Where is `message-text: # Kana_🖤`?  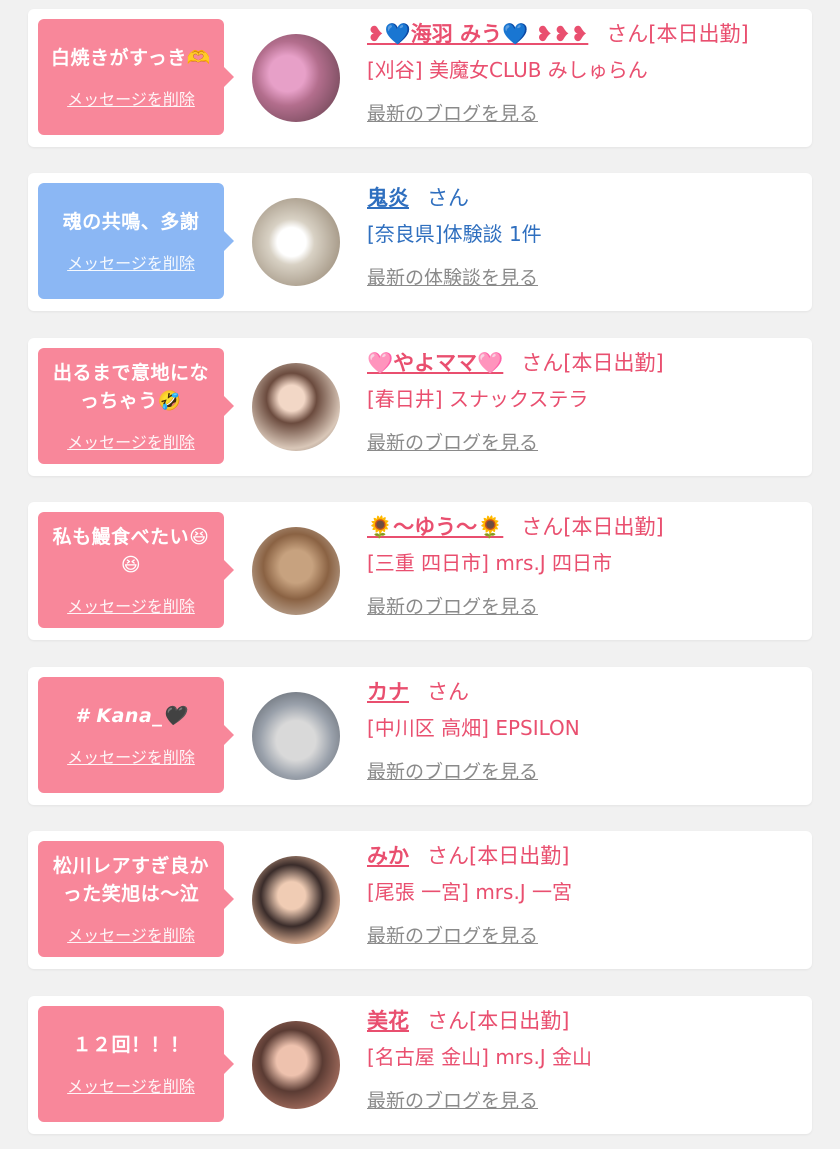 message-text: # Kana_🖤 is located at coordinates (131, 716).